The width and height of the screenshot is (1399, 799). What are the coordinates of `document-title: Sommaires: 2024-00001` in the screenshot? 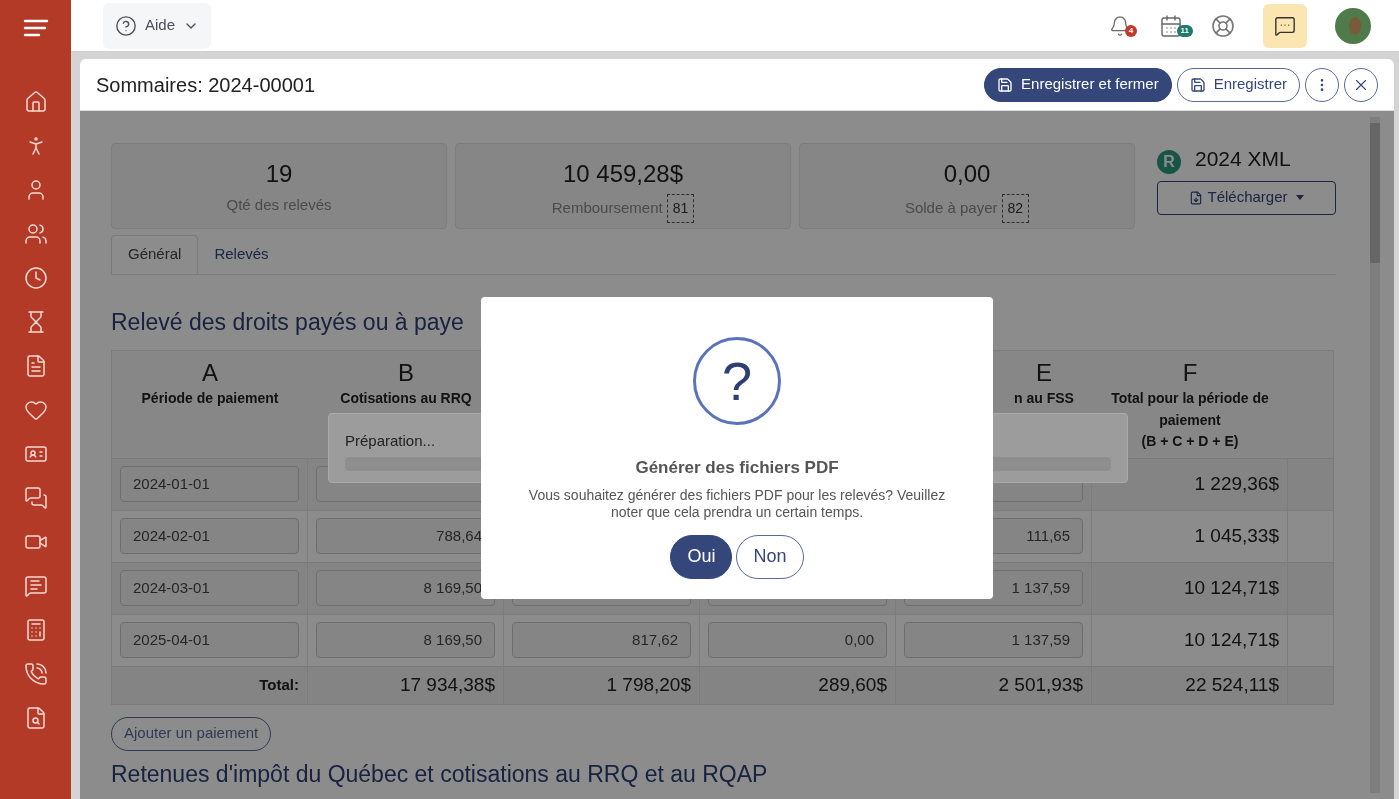 It's located at (206, 85).